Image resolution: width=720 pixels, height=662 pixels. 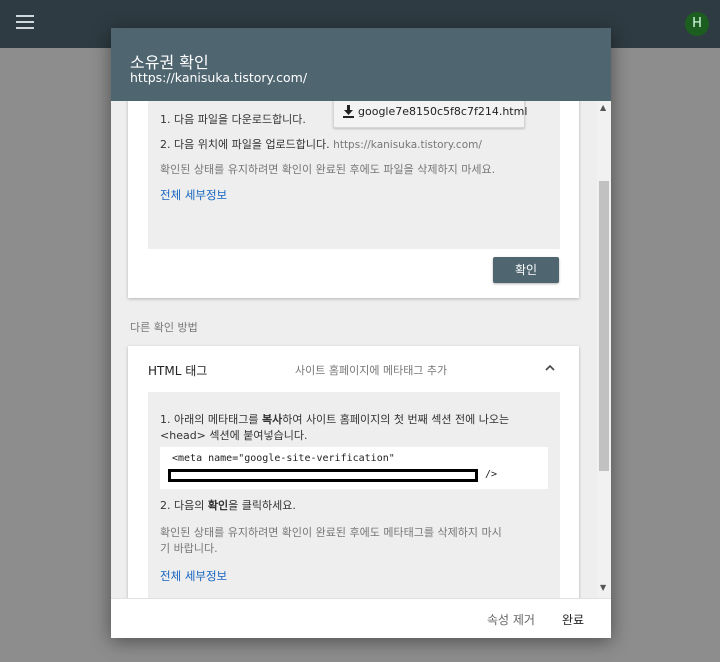 What do you see at coordinates (491, 474) in the screenshot?
I see `meta-tag-end: />` at bounding box center [491, 474].